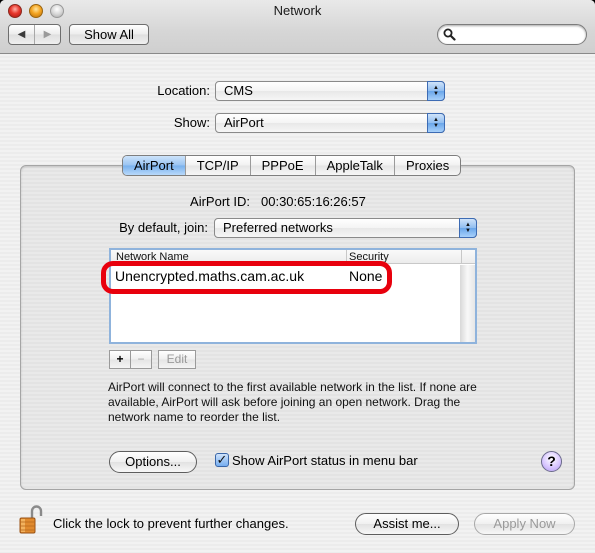 The height and width of the screenshot is (553, 595). I want to click on show-value: AirPort, so click(244, 122).